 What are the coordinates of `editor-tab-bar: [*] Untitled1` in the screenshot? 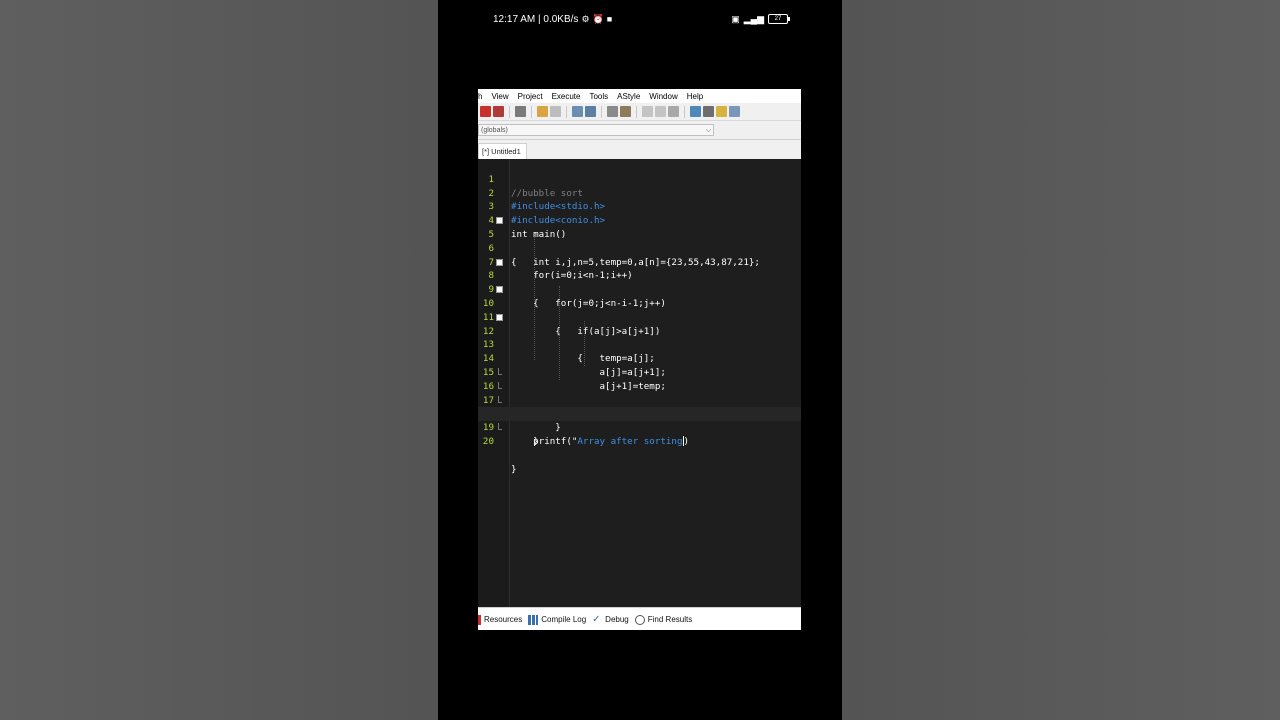 It's located at (639, 150).